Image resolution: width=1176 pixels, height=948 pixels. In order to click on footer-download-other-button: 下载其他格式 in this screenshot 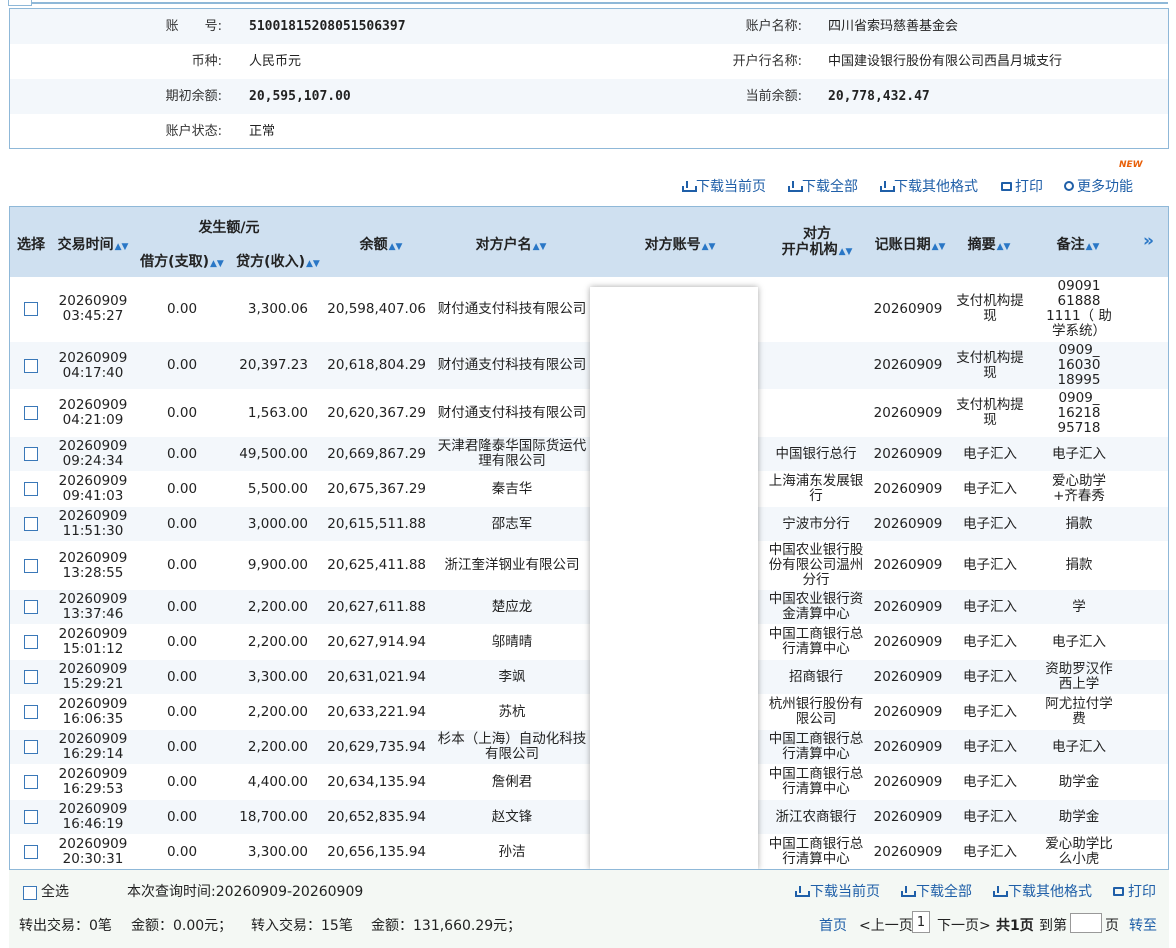, I will do `click(1042, 891)`.